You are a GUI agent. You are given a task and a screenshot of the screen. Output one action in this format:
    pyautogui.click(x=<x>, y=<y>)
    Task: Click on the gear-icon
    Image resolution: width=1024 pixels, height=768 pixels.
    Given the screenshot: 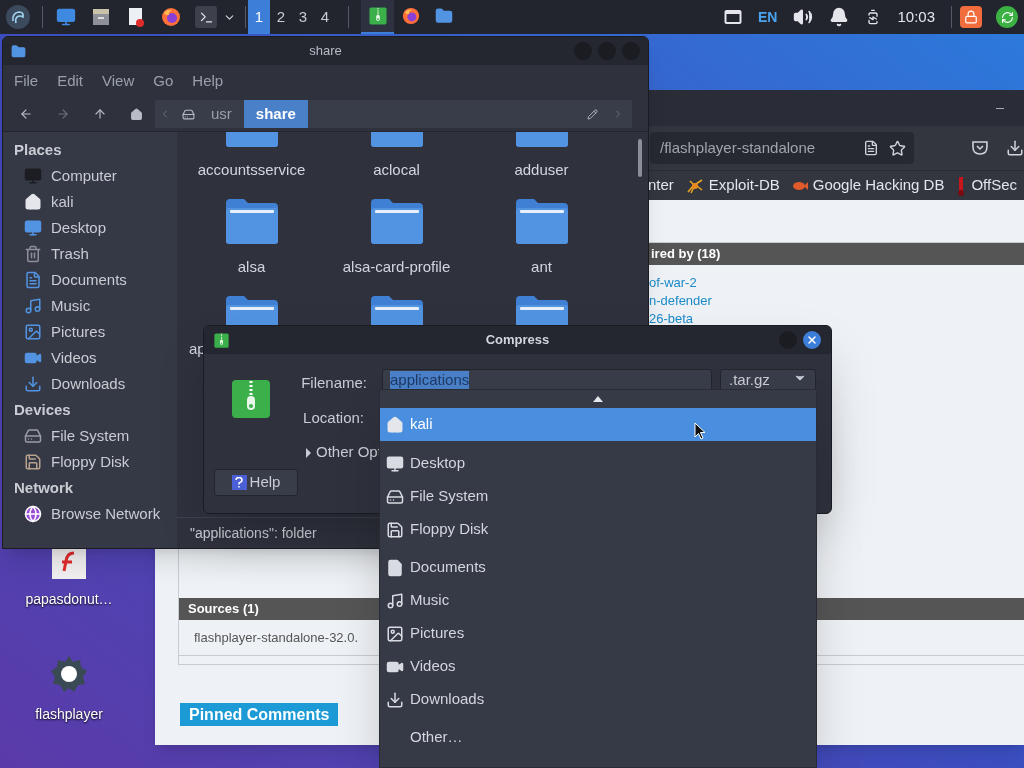 What is the action you would take?
    pyautogui.click(x=69, y=674)
    